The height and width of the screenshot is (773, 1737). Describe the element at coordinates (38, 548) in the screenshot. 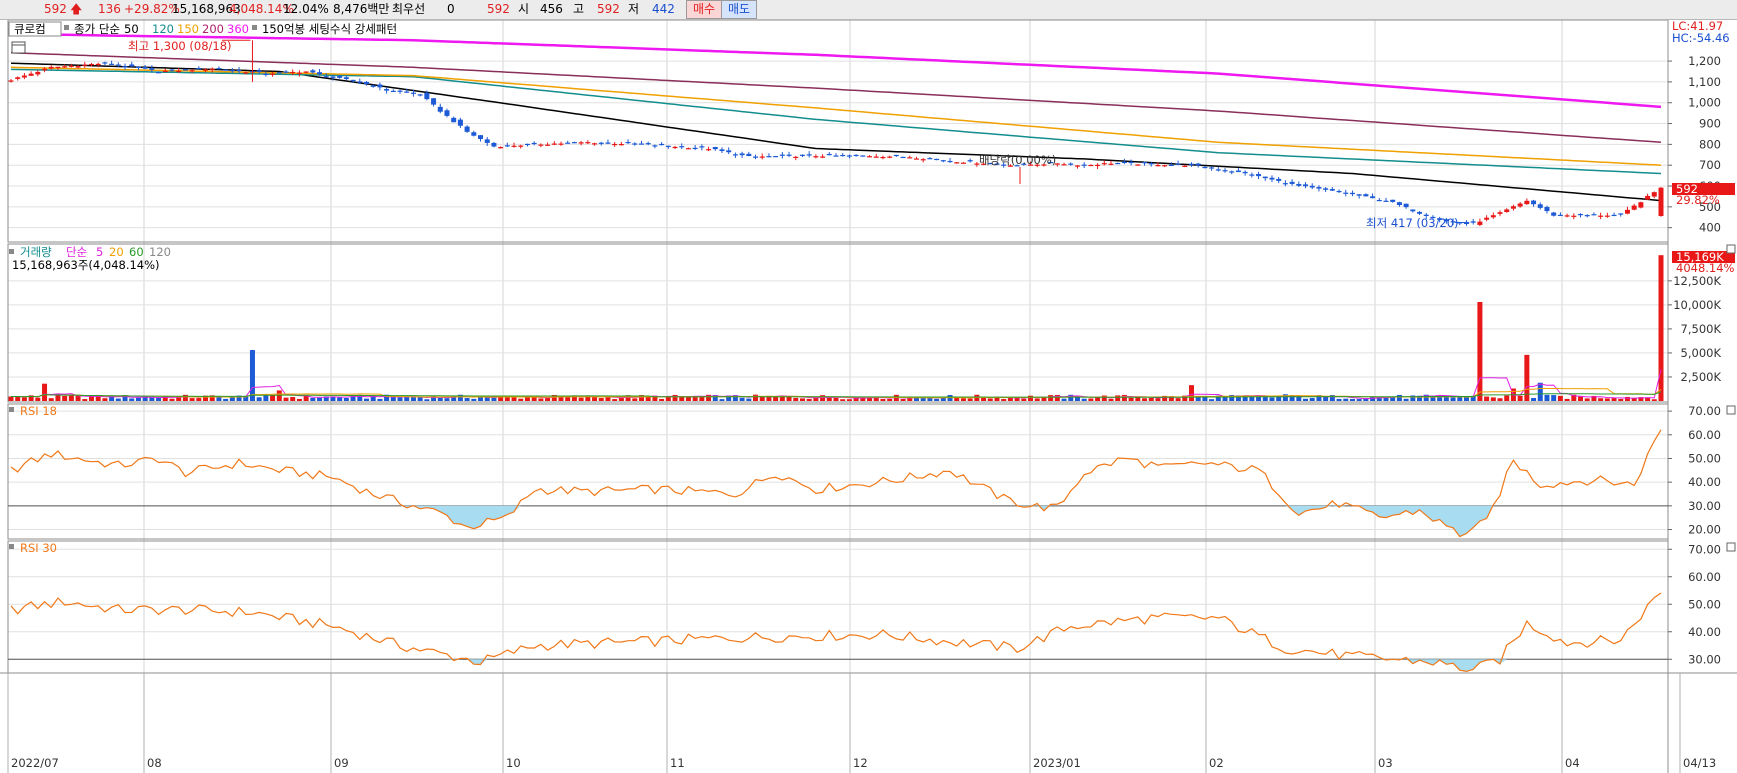

I see `rsi30-title: RSI 30` at that location.